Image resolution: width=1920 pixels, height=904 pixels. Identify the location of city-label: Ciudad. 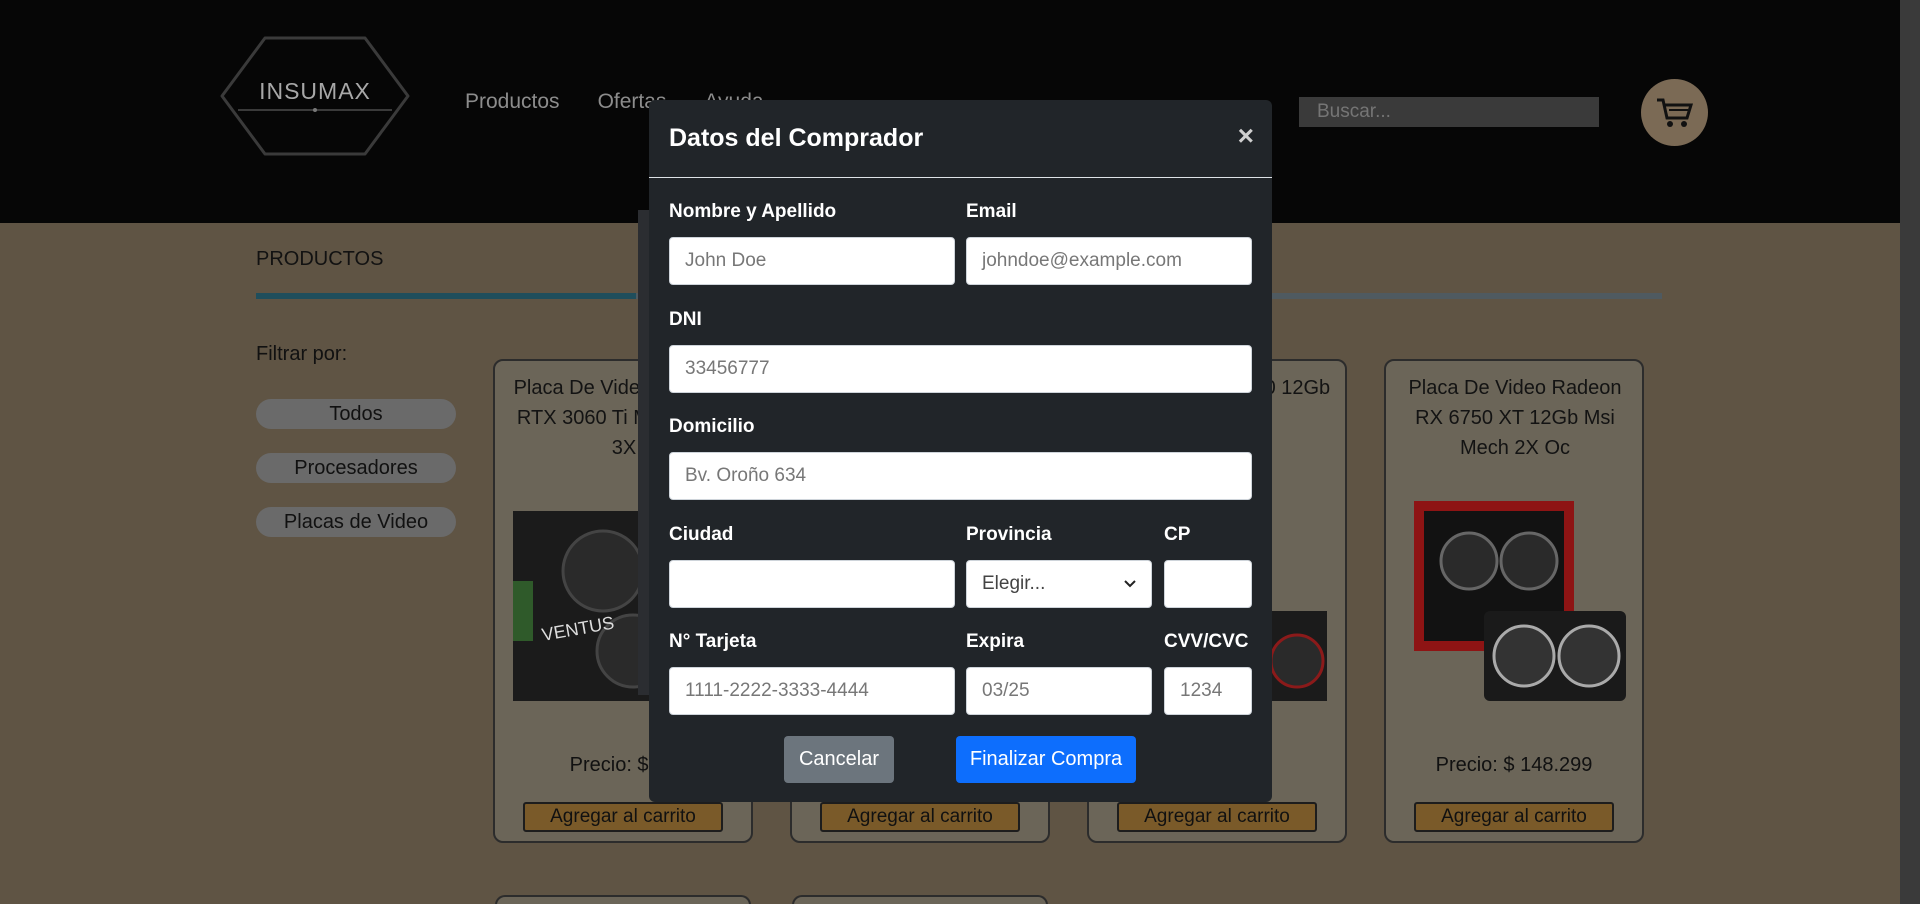
(701, 534).